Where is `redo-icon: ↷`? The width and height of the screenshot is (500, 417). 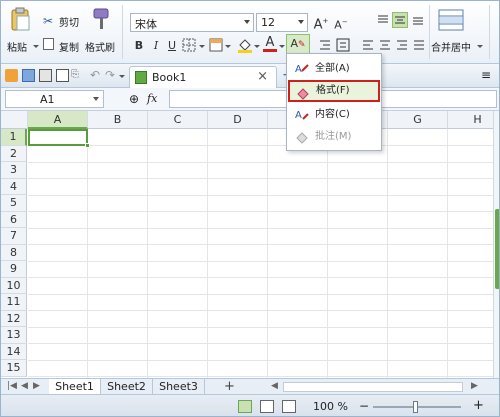
redo-icon: ↷ is located at coordinates (111, 75).